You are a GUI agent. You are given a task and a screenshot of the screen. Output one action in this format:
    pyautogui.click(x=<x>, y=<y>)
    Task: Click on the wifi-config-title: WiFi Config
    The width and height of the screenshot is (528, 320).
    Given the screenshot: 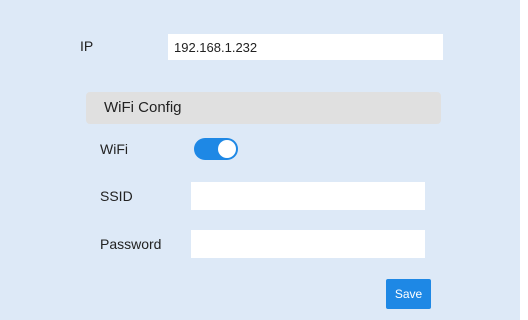 What is the action you would take?
    pyautogui.click(x=143, y=107)
    